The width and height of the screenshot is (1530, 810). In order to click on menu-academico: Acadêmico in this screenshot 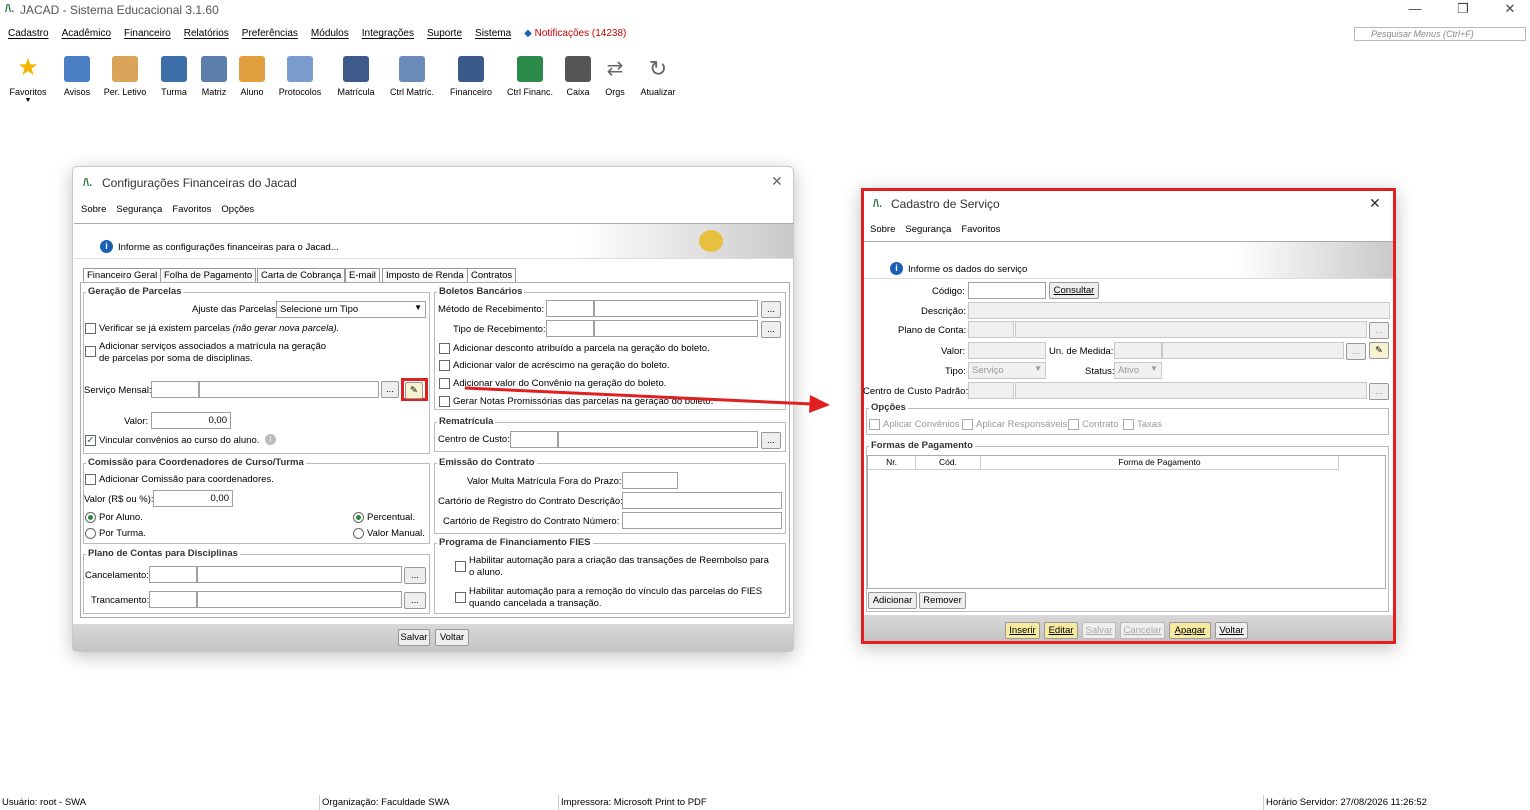, I will do `click(86, 33)`.